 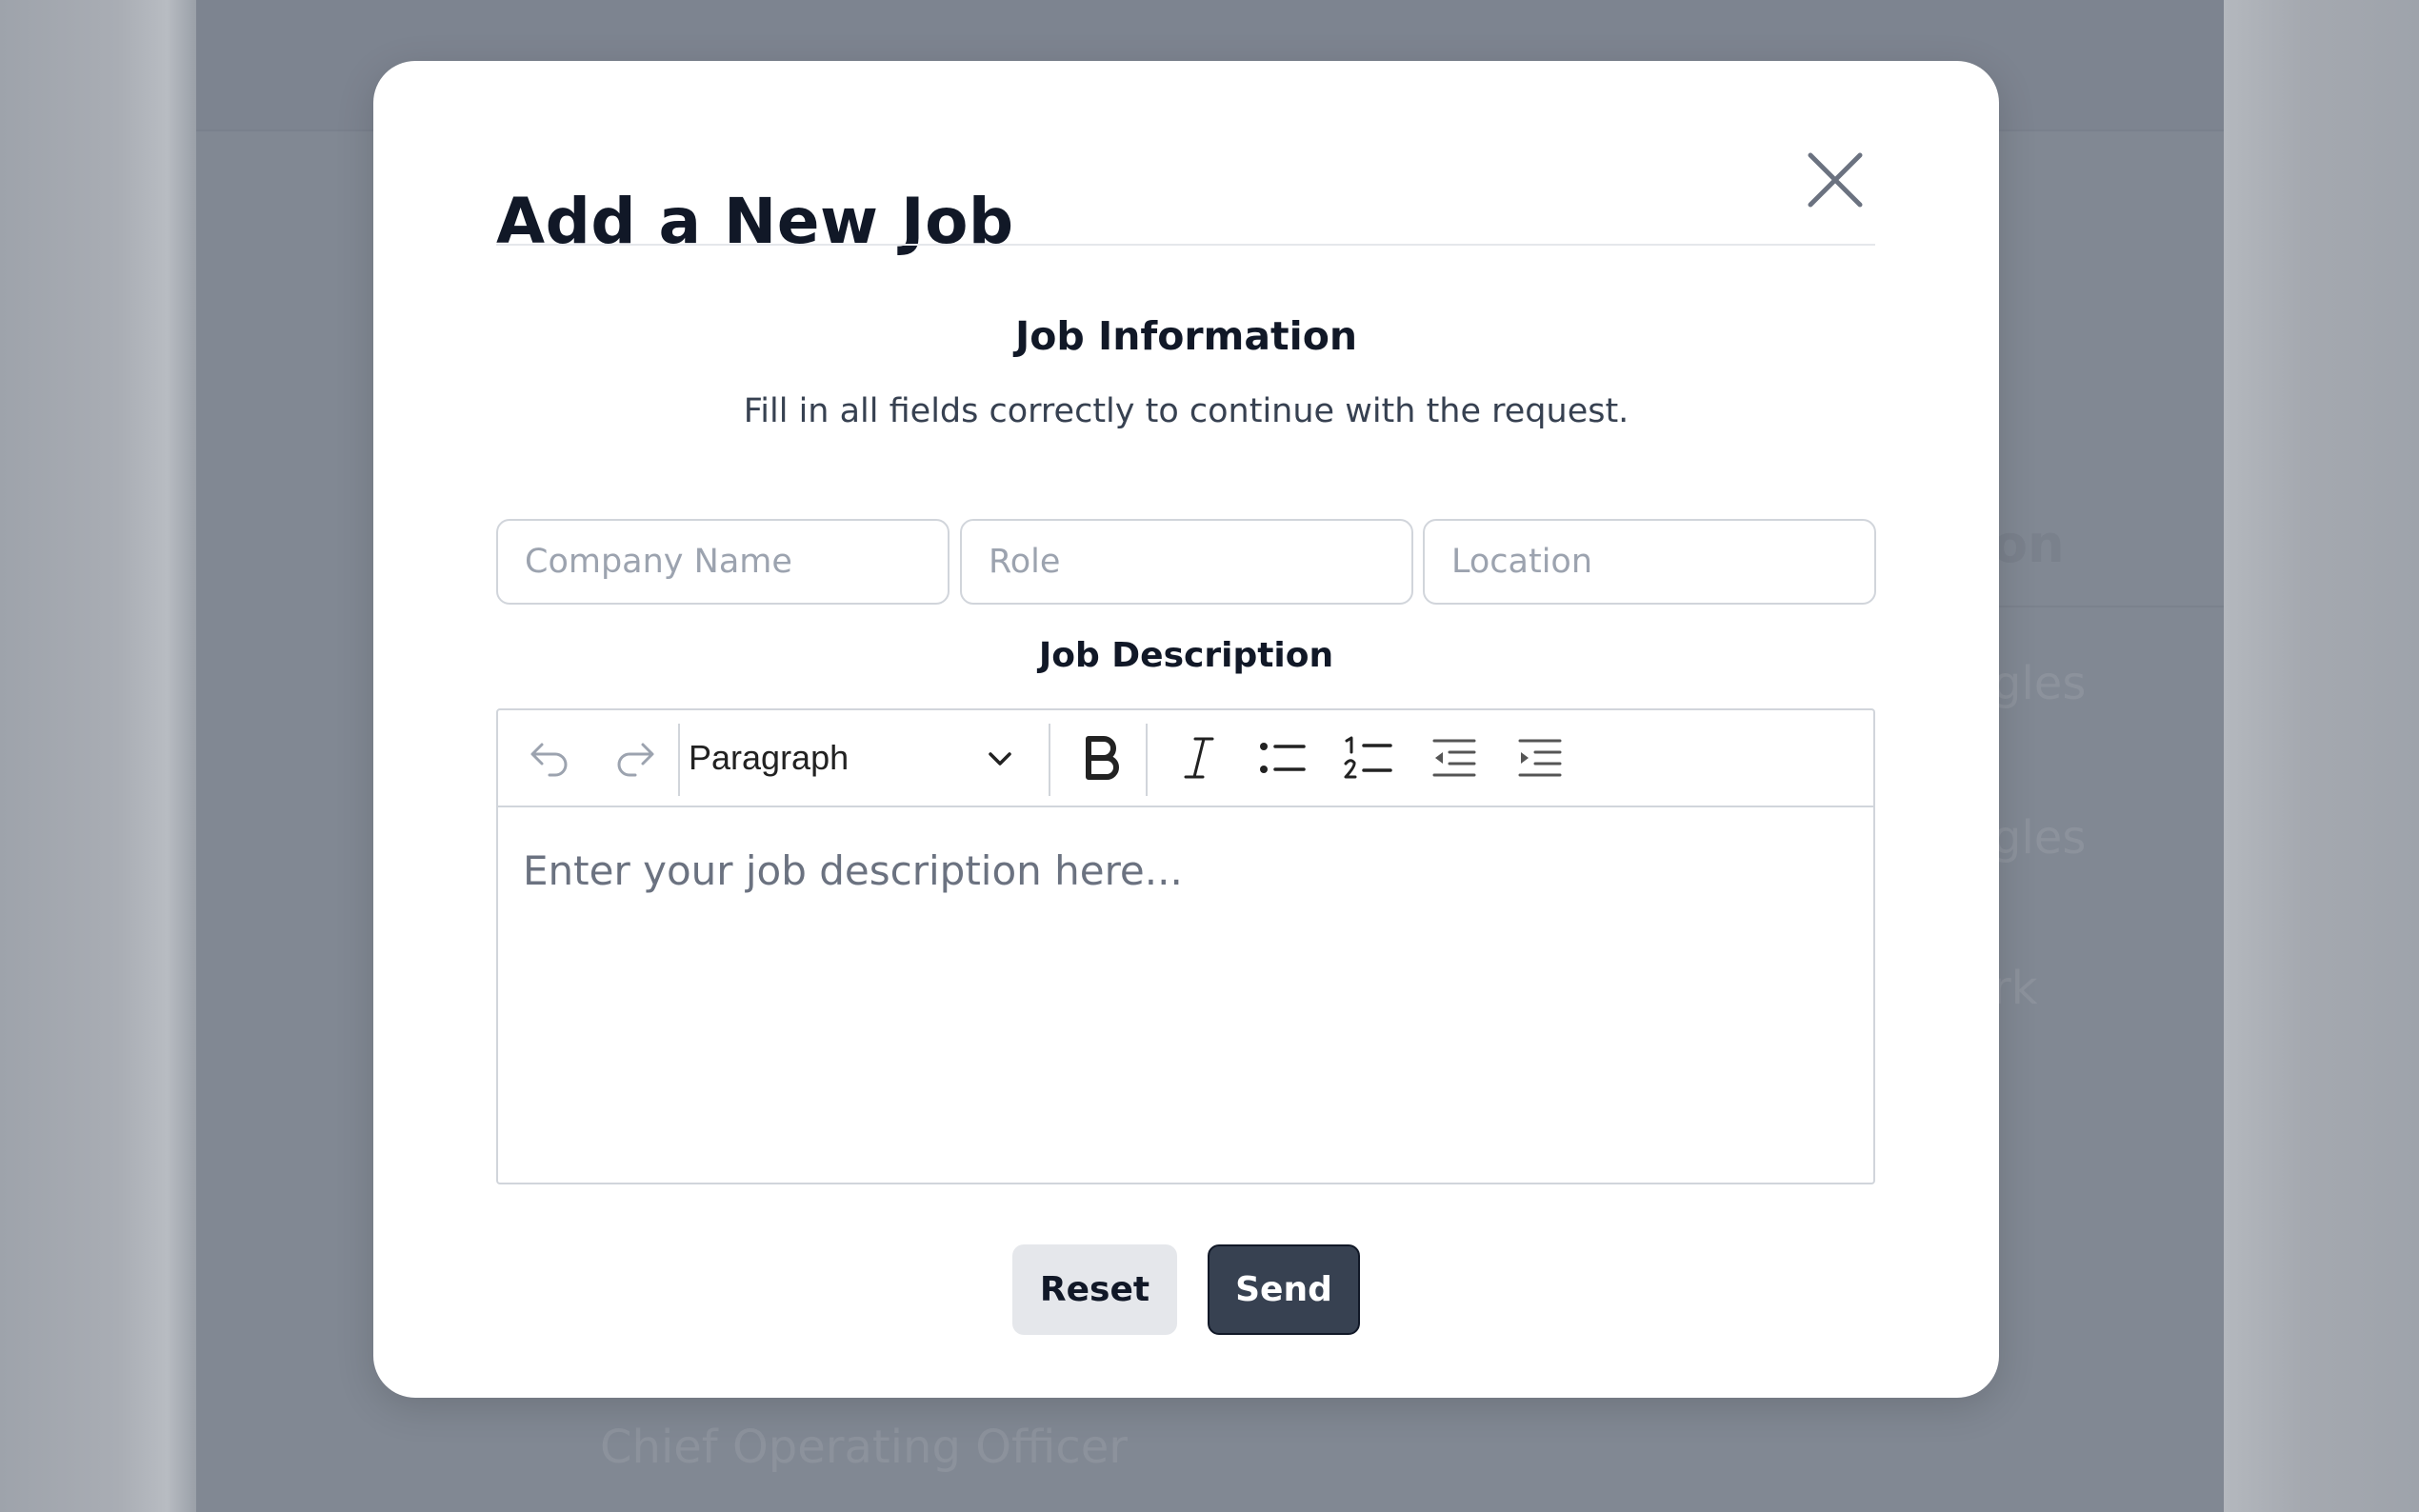 I want to click on redo-icon, so click(x=635, y=760).